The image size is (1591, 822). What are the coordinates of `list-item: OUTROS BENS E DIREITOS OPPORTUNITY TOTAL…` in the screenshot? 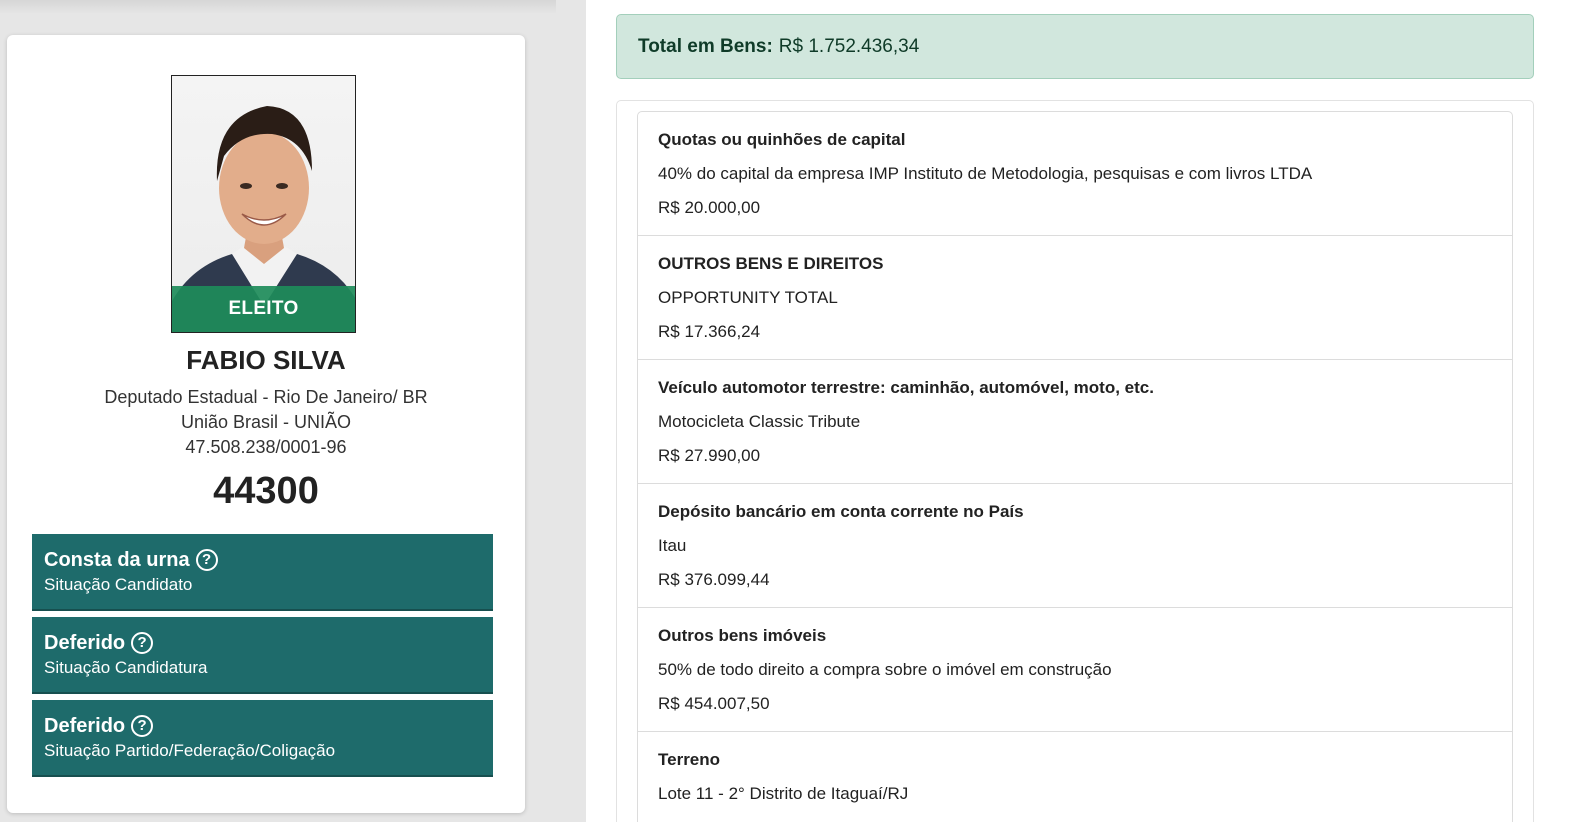 It's located at (1075, 298).